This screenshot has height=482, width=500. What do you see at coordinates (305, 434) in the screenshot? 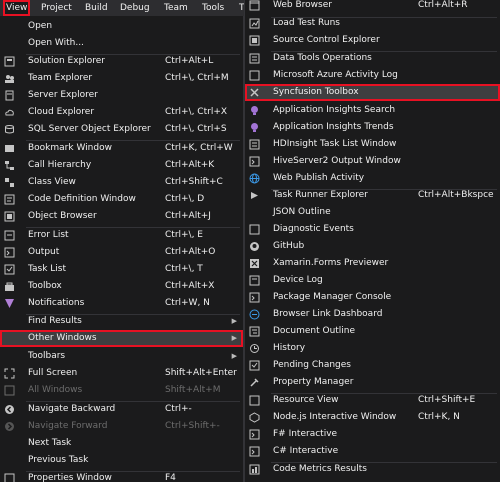
I see `menu-item-label: F# Interactive` at bounding box center [305, 434].